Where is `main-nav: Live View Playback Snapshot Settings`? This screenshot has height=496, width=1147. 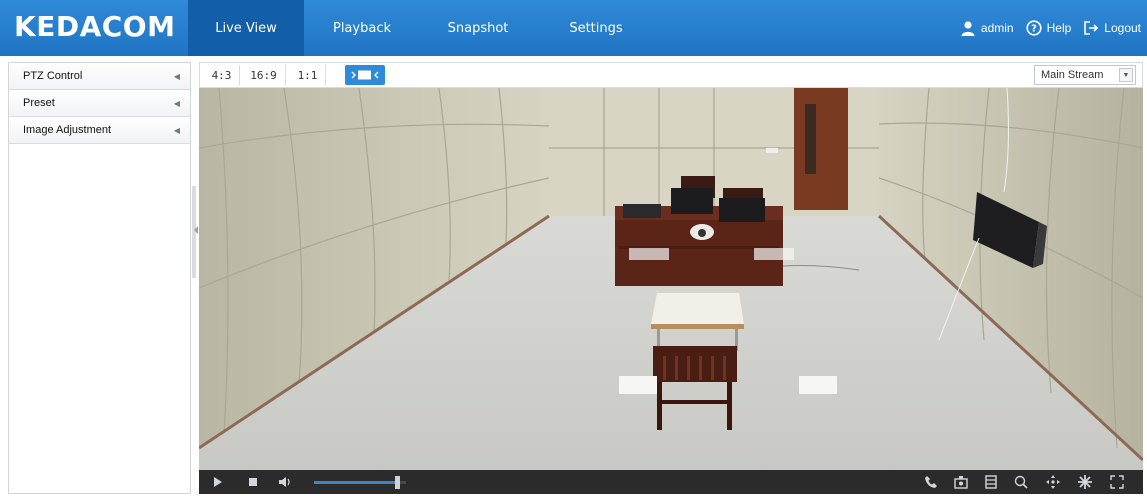
main-nav: Live View Playback Snapshot Settings is located at coordinates (422, 28).